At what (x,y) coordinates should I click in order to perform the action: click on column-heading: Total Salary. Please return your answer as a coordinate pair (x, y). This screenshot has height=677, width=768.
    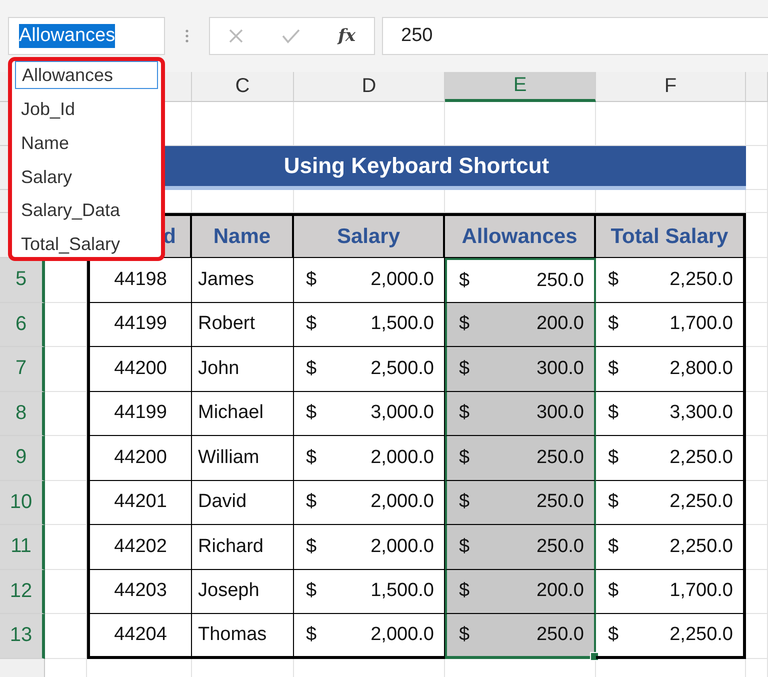
    Looking at the image, I should click on (671, 235).